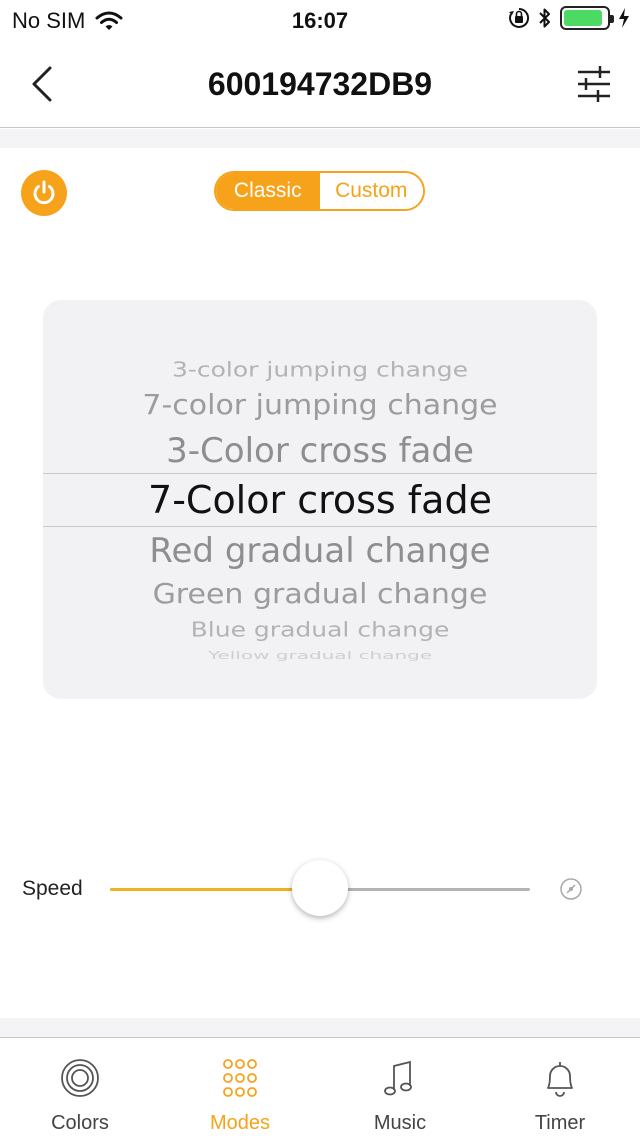  Describe the element at coordinates (240, 1123) in the screenshot. I see `tab-label: Modes` at that location.